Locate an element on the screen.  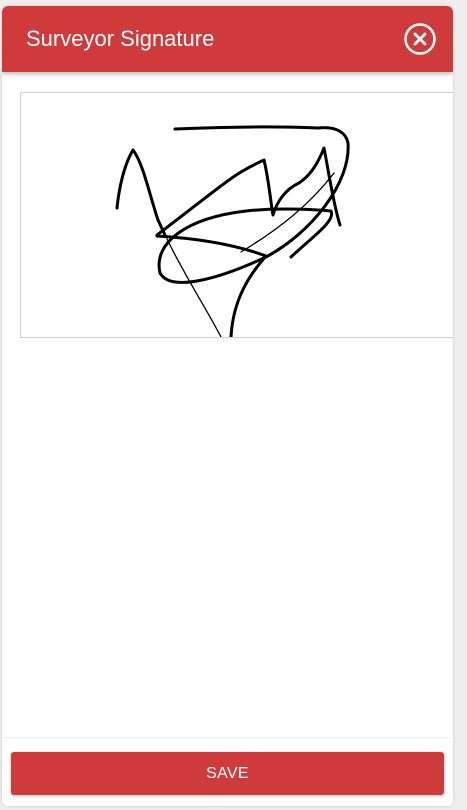
close-circle-icon is located at coordinates (420, 39).